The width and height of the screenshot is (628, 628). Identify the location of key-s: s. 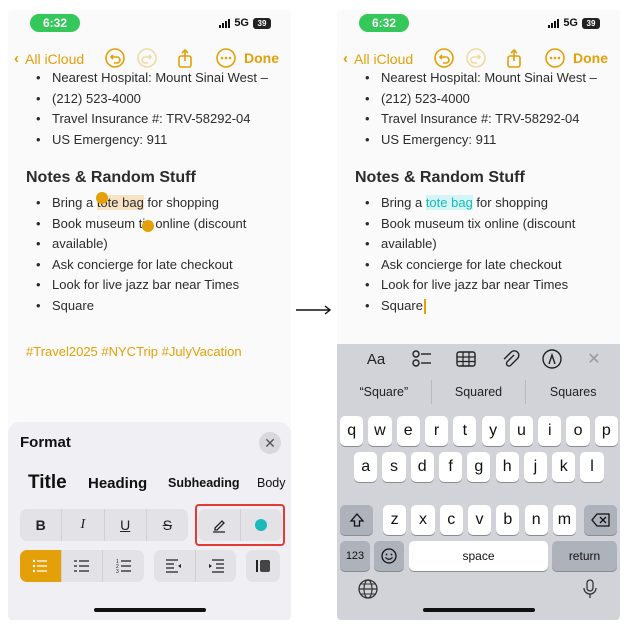
(394, 467).